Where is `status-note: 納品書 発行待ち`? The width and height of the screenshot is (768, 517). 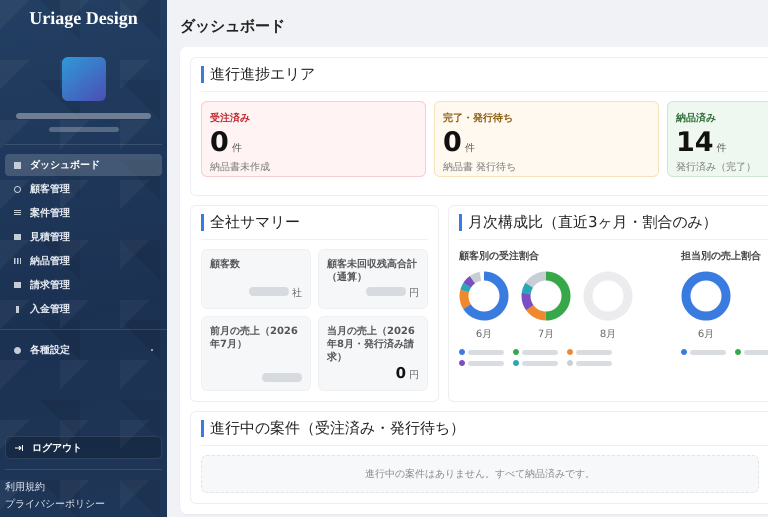
status-note: 納品書 発行待ち is located at coordinates (480, 167).